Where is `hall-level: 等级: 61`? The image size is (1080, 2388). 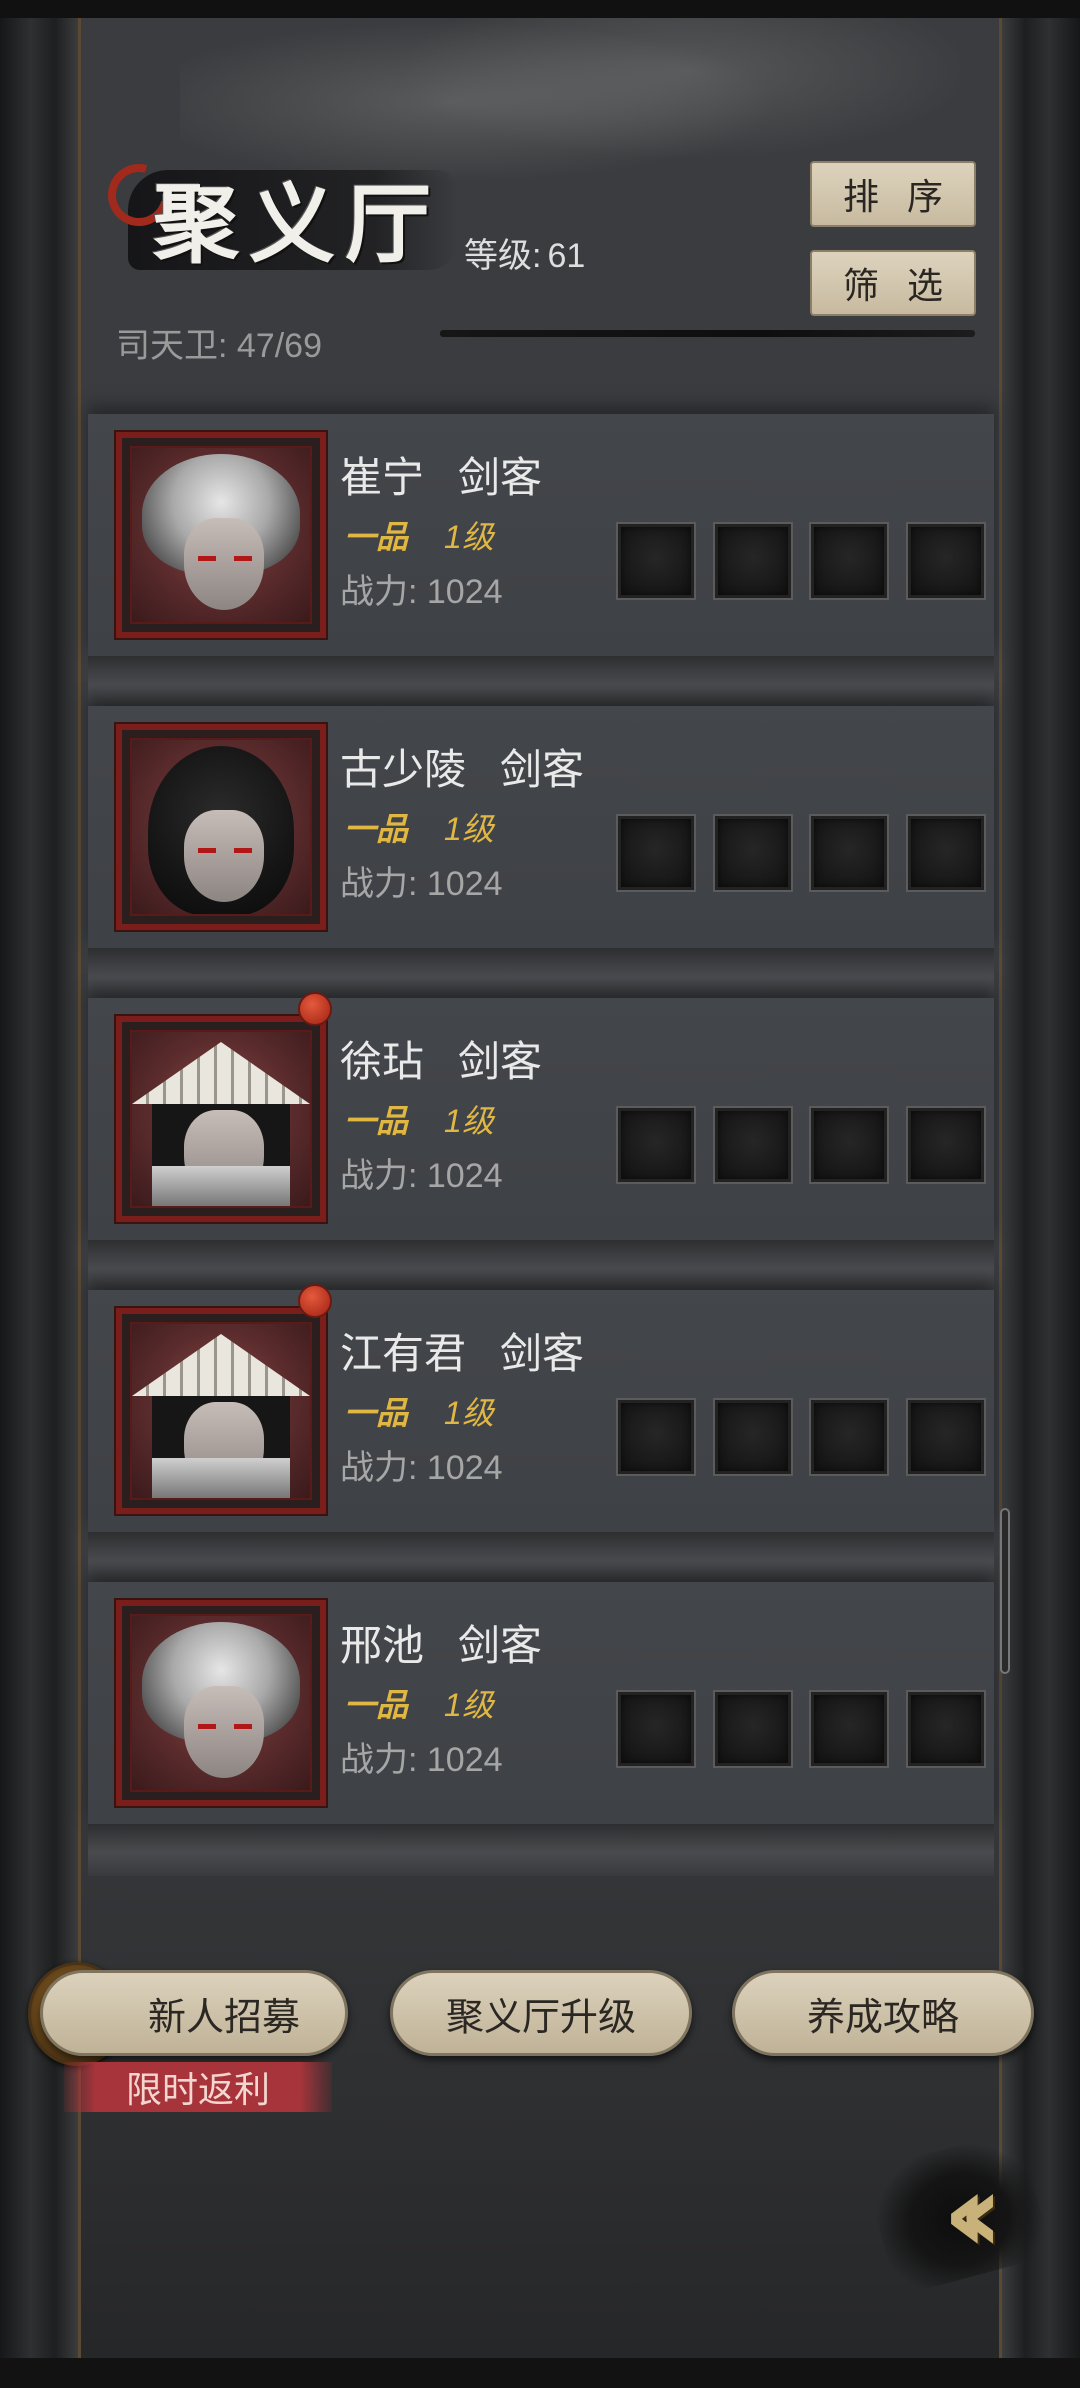 hall-level: 等级: 61 is located at coordinates (521, 252).